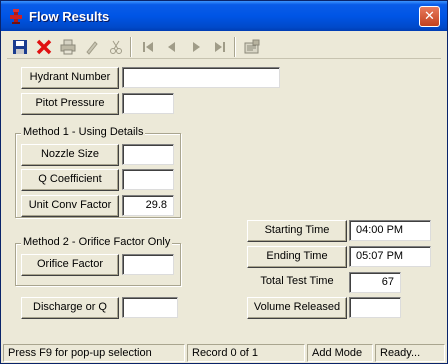 Image resolution: width=448 pixels, height=364 pixels. What do you see at coordinates (148, 264) in the screenshot?
I see `orifice-factor-field` at bounding box center [148, 264].